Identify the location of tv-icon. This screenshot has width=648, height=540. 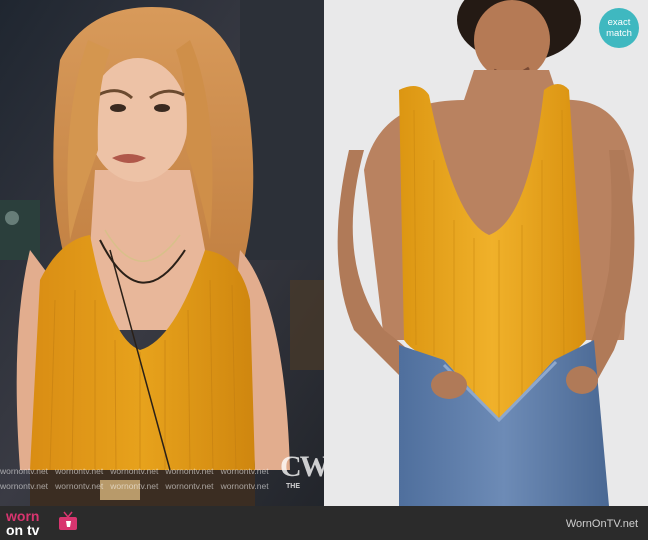
(68, 520).